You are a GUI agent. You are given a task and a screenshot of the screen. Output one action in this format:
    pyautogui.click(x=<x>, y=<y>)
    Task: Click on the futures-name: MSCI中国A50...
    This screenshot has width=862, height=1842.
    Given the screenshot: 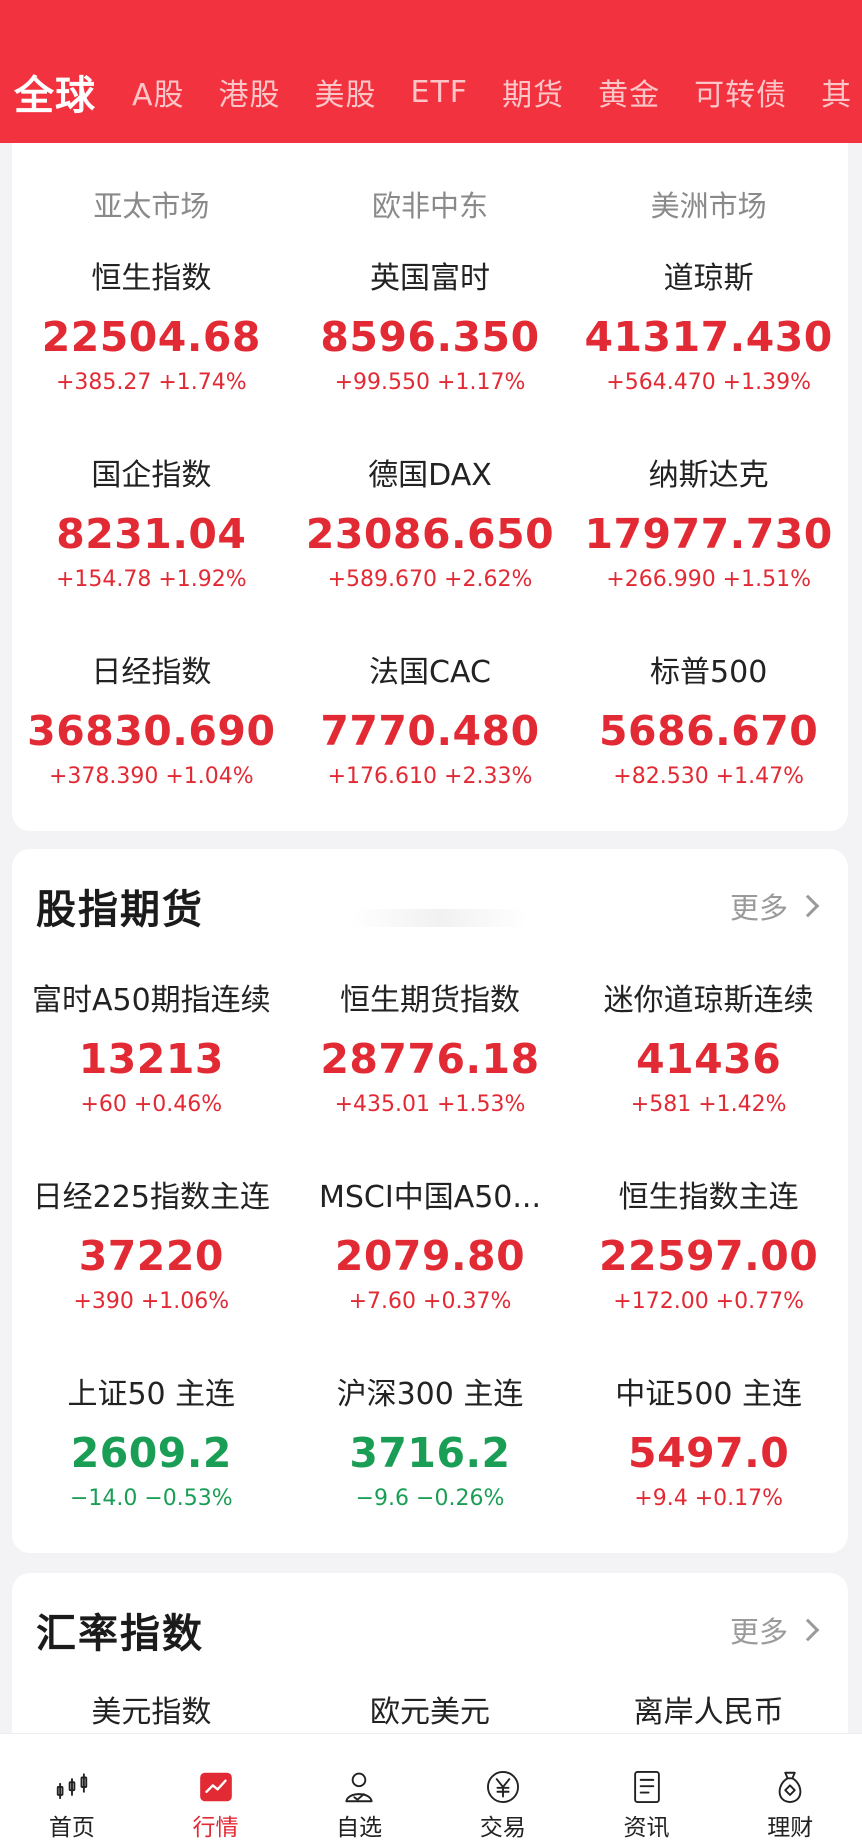 What is the action you would take?
    pyautogui.click(x=429, y=1197)
    